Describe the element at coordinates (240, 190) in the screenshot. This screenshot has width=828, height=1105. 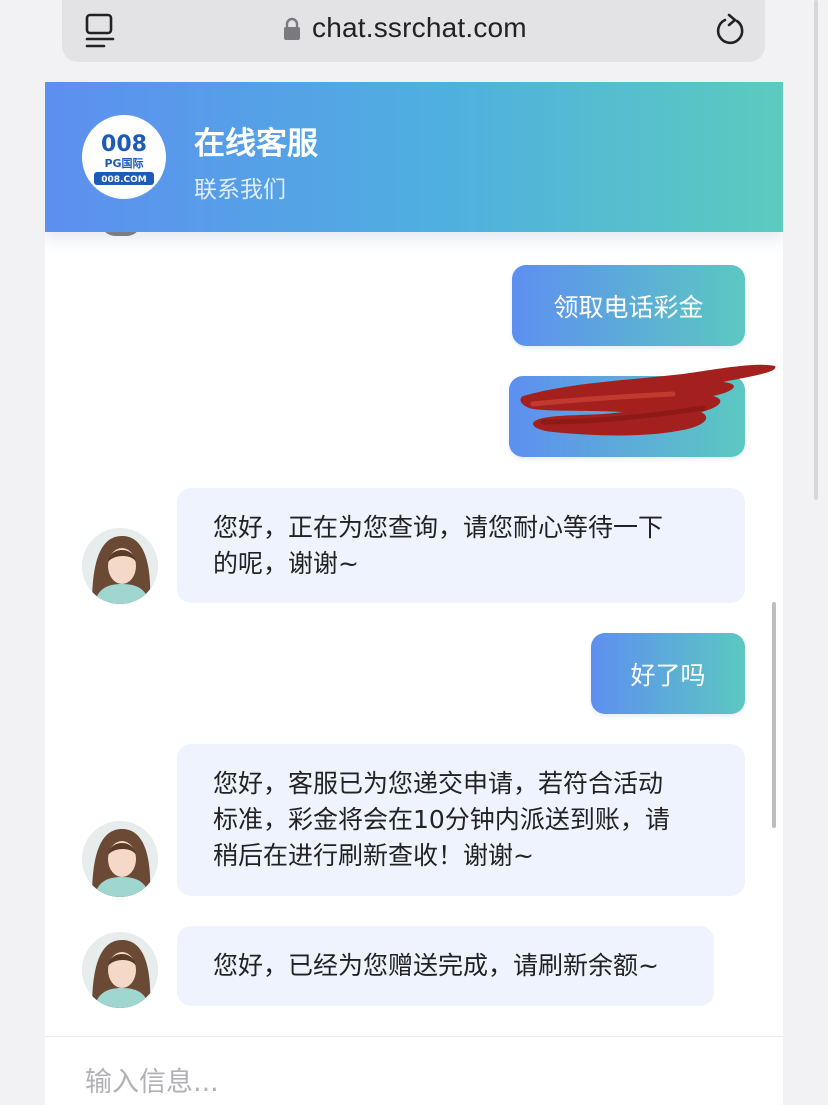
I see `page-subtitle: 联系我们` at that location.